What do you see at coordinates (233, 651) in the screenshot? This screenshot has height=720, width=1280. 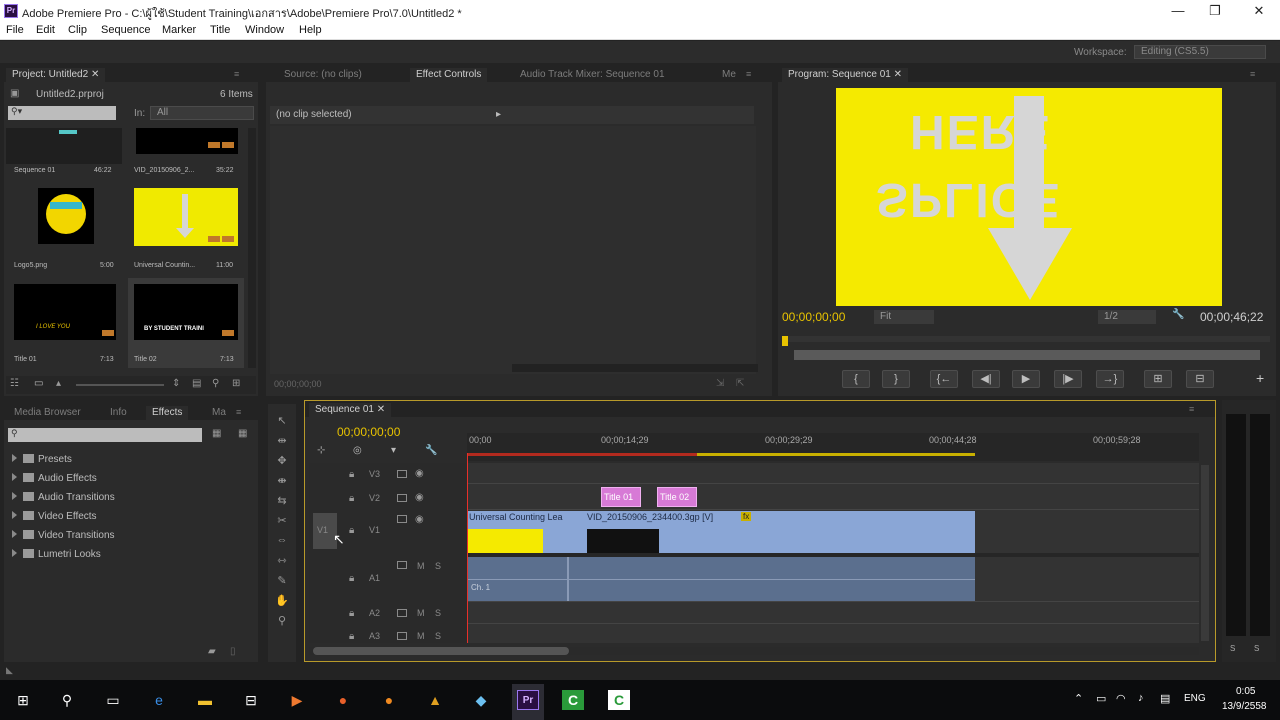 I see `delete-icon: ▯` at bounding box center [233, 651].